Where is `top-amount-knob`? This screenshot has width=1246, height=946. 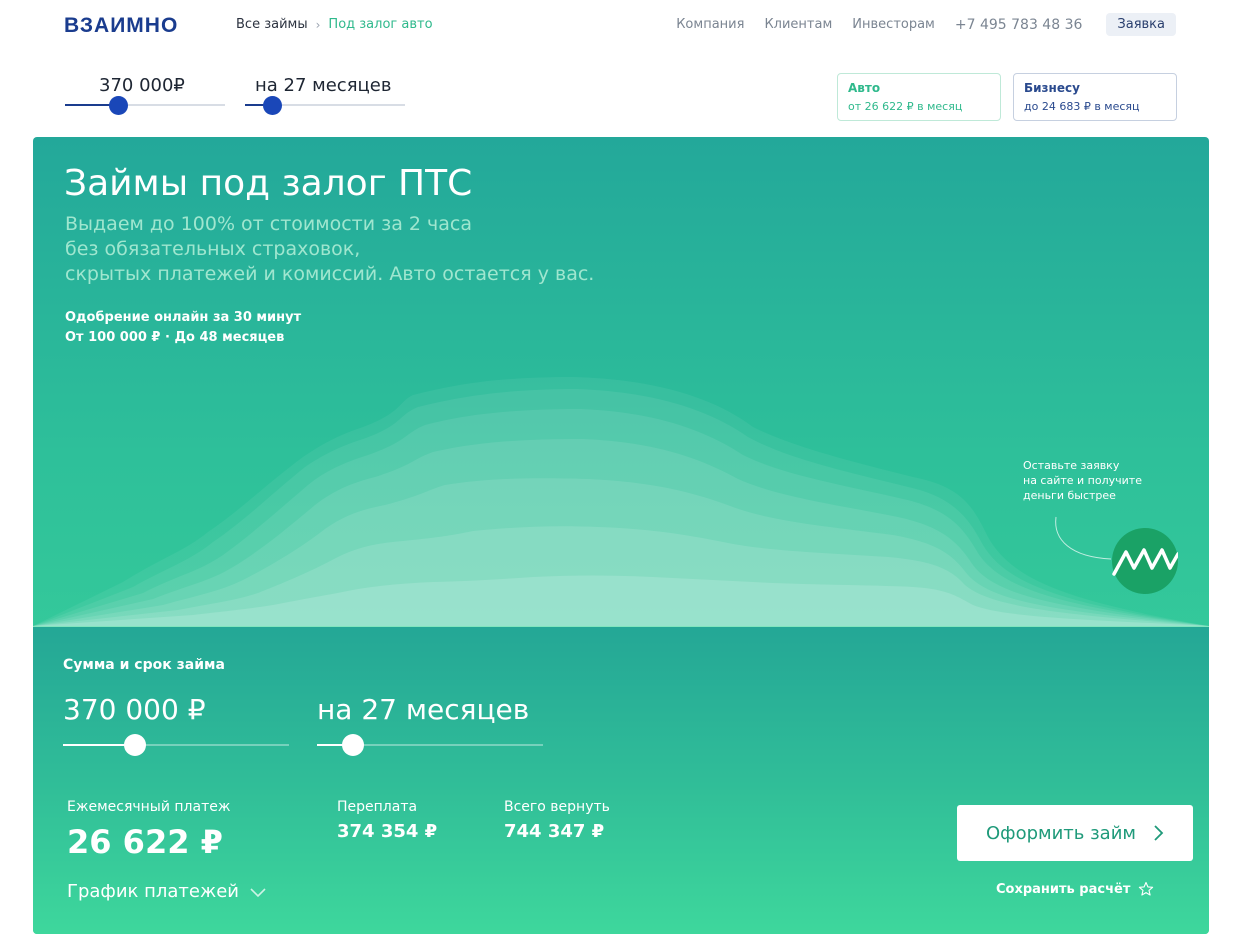 top-amount-knob is located at coordinates (118, 105).